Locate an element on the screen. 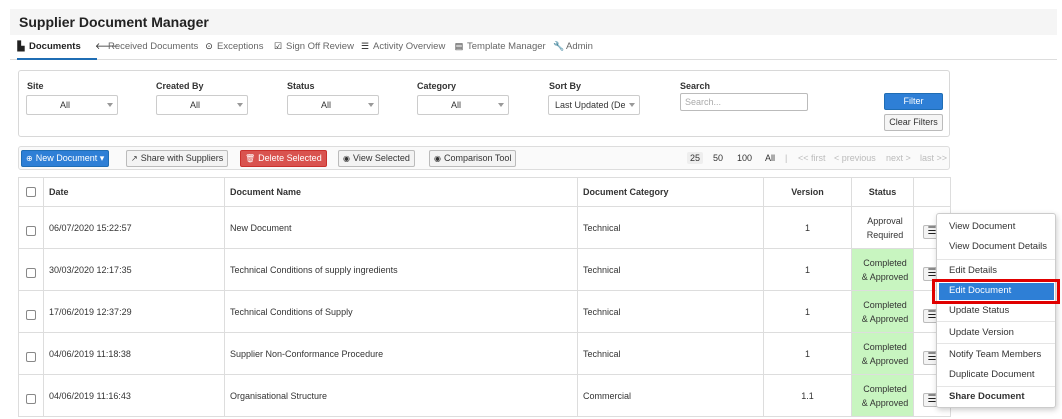  category-select: All is located at coordinates (463, 105).